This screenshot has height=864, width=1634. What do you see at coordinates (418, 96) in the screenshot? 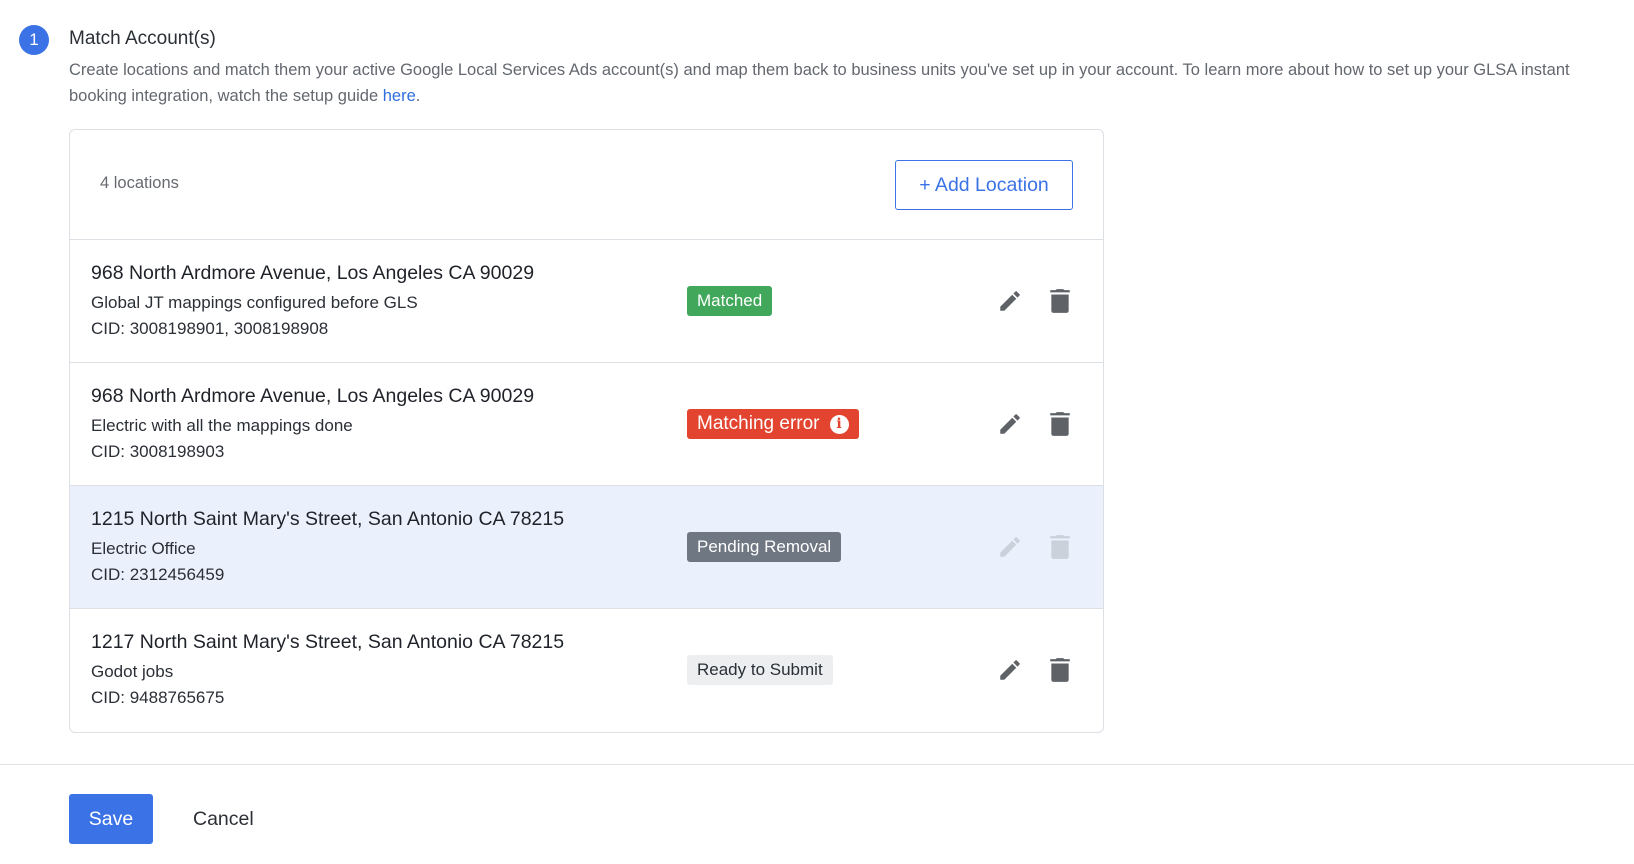
I see `description-end: .` at bounding box center [418, 96].